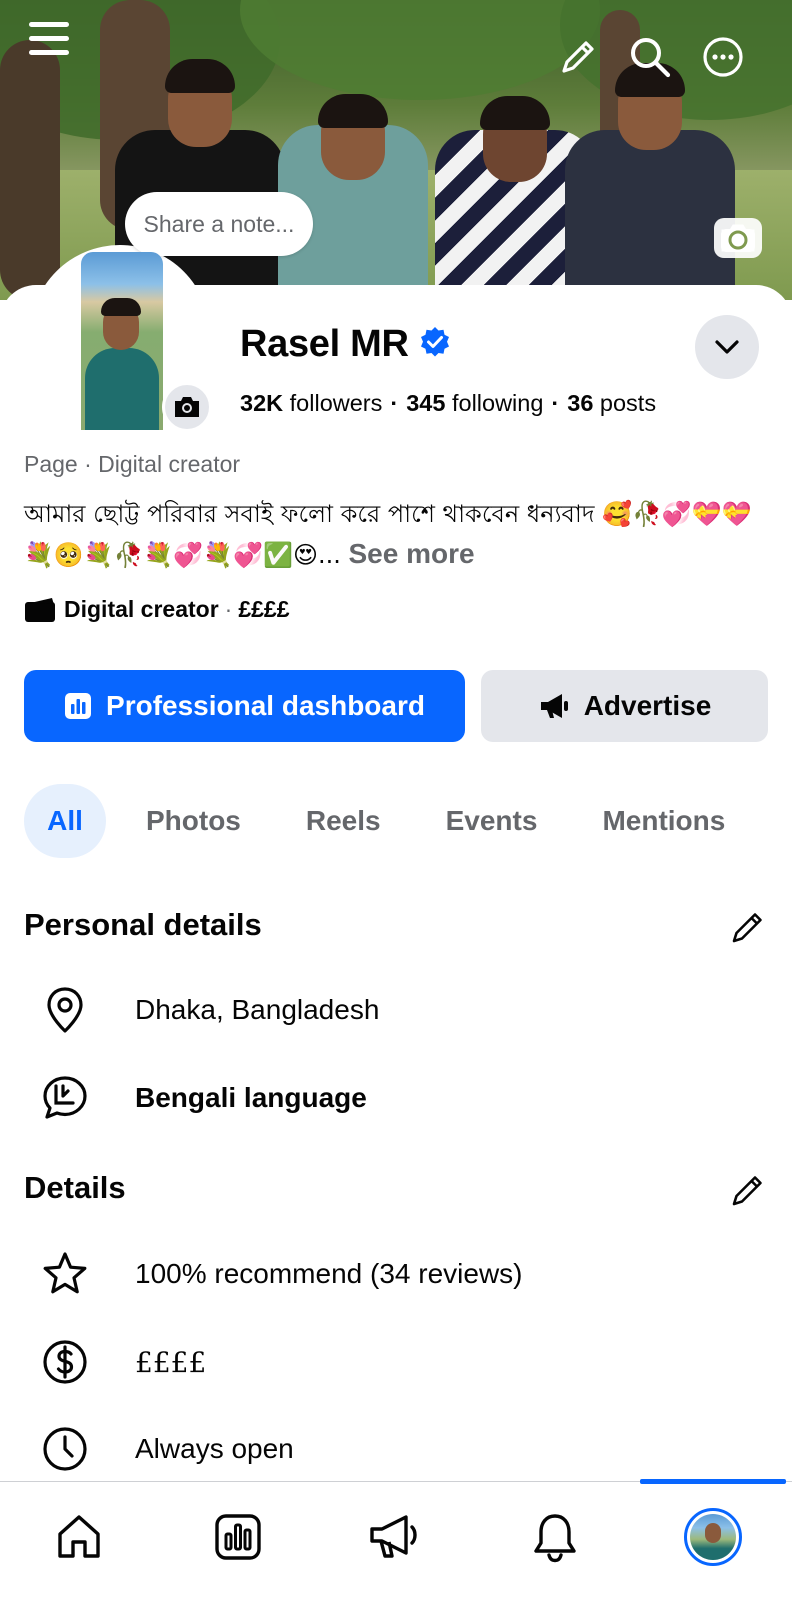  What do you see at coordinates (578, 57) in the screenshot?
I see `edit-pencil-icon` at bounding box center [578, 57].